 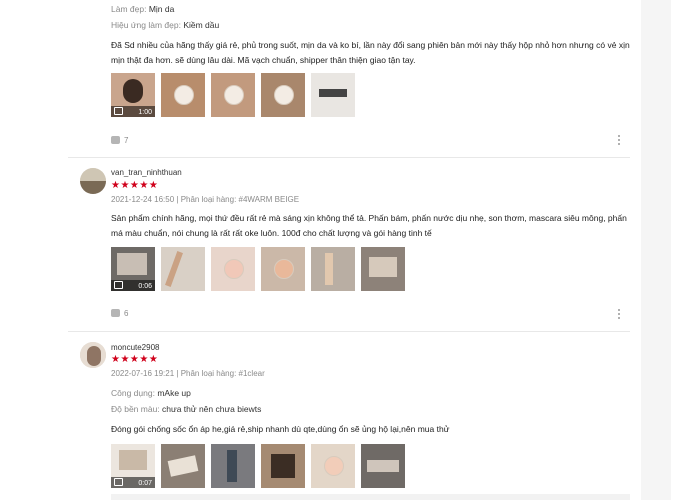 I want to click on video-thumbnail: 1:00, so click(x=133, y=95).